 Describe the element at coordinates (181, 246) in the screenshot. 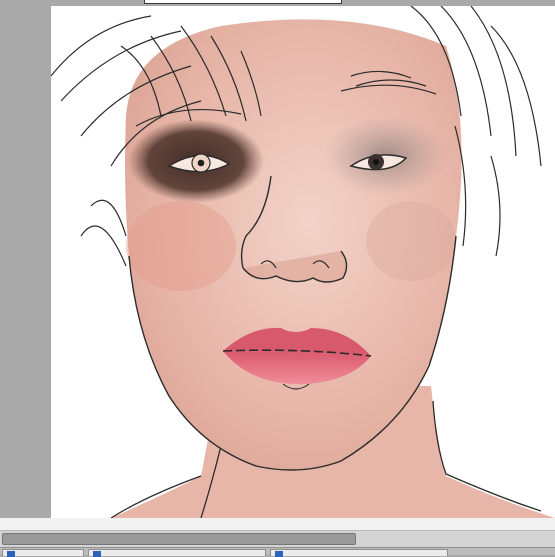

I see `cheek-blush-left` at that location.